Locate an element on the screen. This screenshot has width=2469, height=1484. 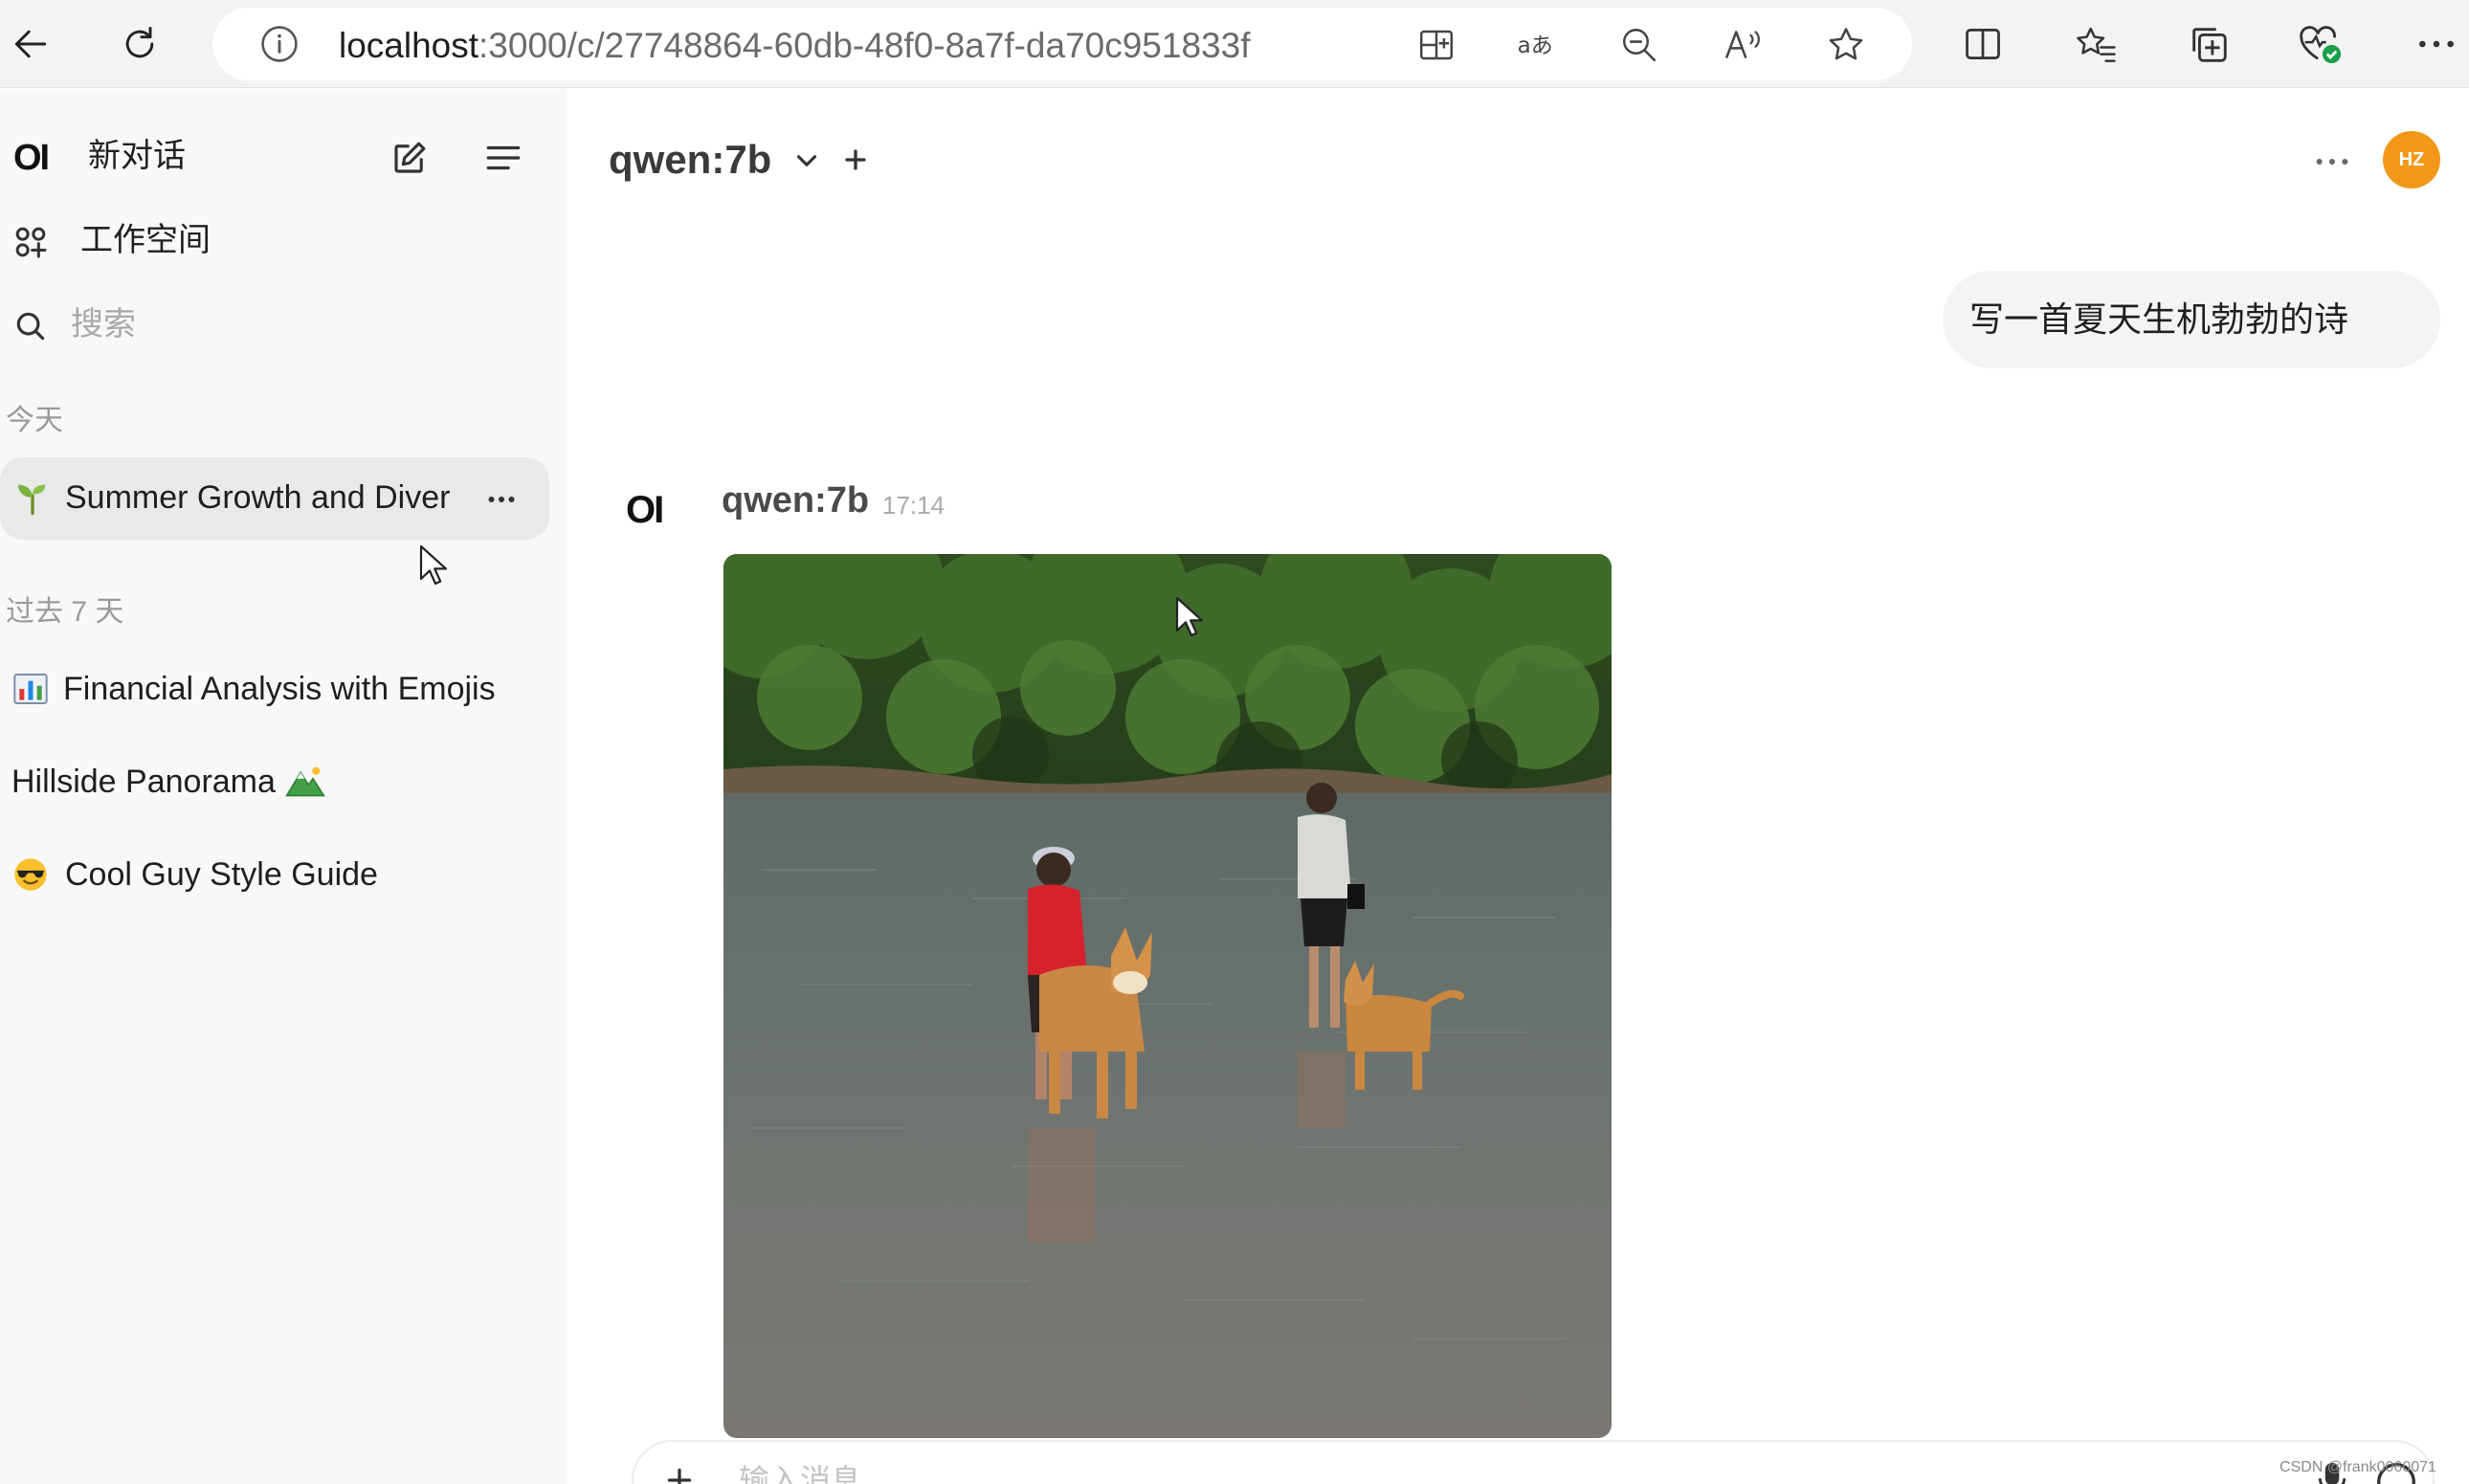
more-icon is located at coordinates (2436, 44).